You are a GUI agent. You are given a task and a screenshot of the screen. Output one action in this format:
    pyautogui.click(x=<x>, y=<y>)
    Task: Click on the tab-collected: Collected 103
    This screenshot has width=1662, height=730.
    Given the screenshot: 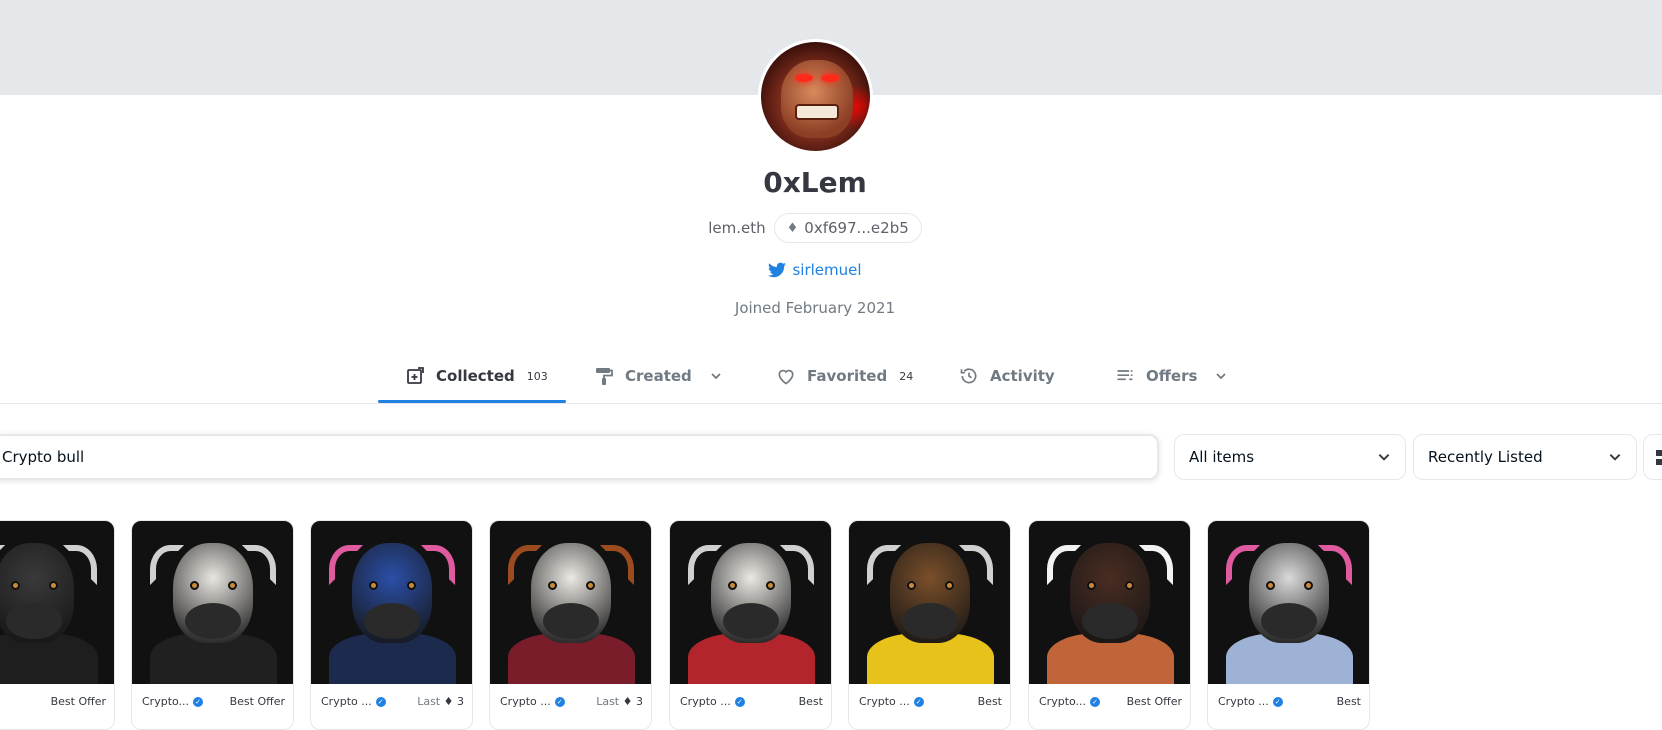 What is the action you would take?
    pyautogui.click(x=476, y=376)
    